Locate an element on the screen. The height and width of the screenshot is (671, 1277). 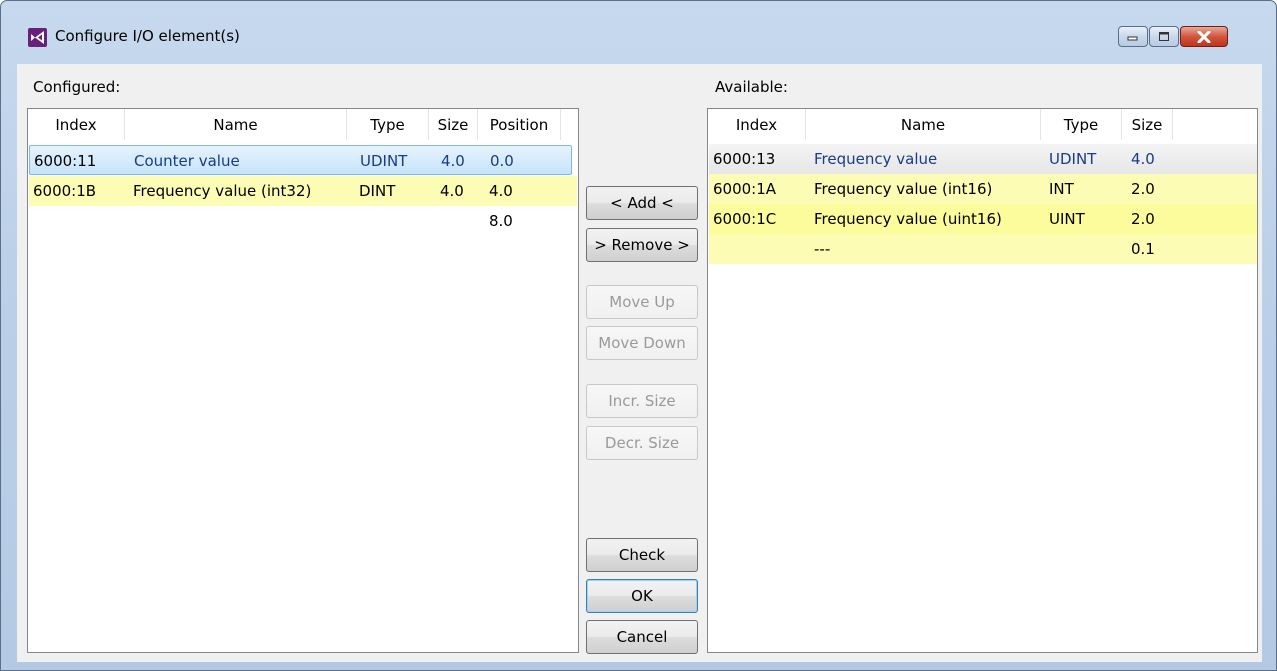
cell-position: 0.0 is located at coordinates (502, 161).